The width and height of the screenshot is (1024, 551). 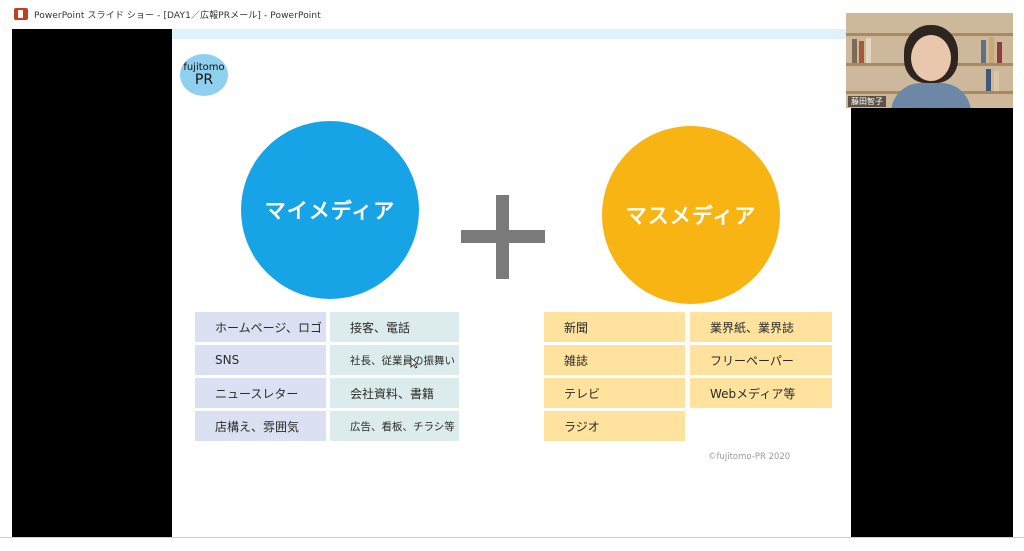 I want to click on copyright-text: ©fujitomo-PR 2020, so click(x=749, y=457).